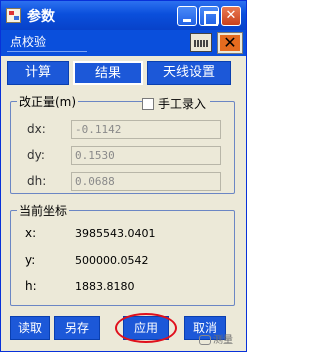 This screenshot has width=320, height=352. Describe the element at coordinates (201, 42) in the screenshot. I see `keyboard-icon` at that location.